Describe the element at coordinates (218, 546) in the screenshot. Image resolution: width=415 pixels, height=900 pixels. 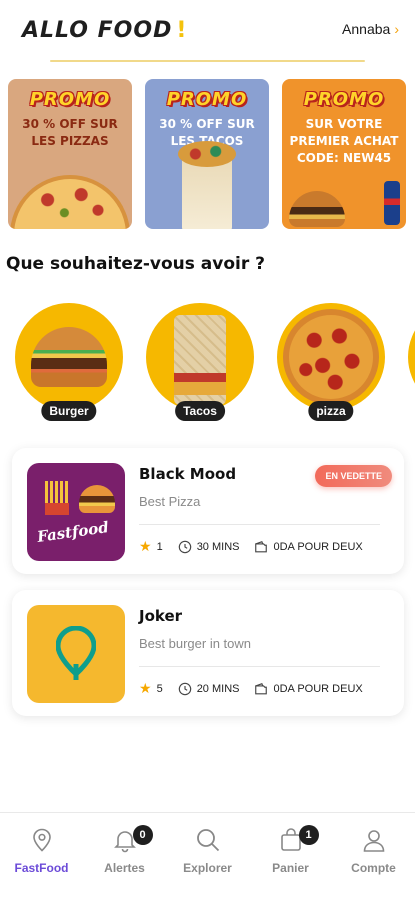
I see `delivery-time: 30 MINS` at that location.